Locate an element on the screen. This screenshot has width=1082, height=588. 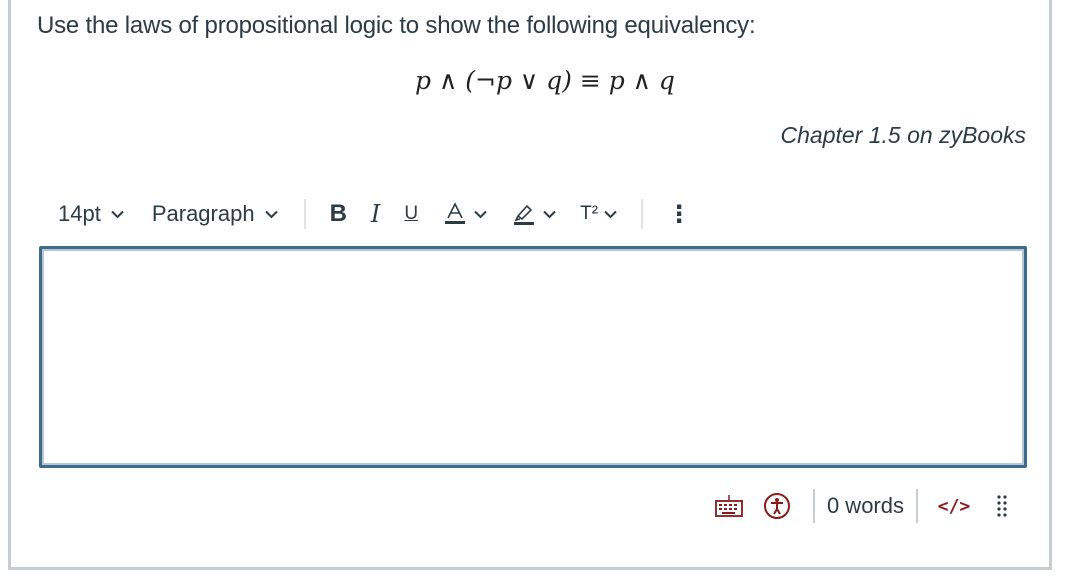
accessibility-icon is located at coordinates (776, 506).